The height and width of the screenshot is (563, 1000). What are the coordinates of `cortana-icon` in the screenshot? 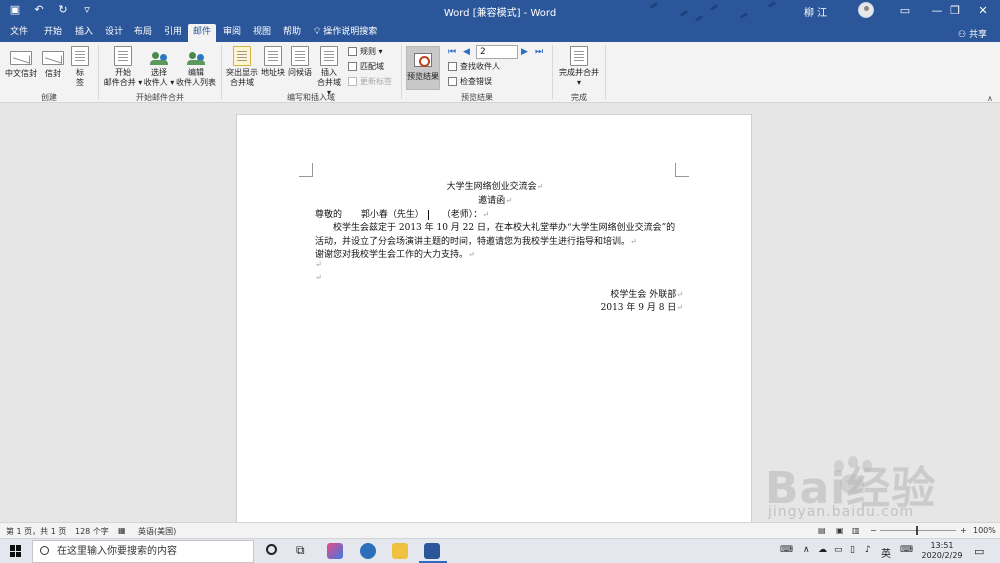 It's located at (271, 549).